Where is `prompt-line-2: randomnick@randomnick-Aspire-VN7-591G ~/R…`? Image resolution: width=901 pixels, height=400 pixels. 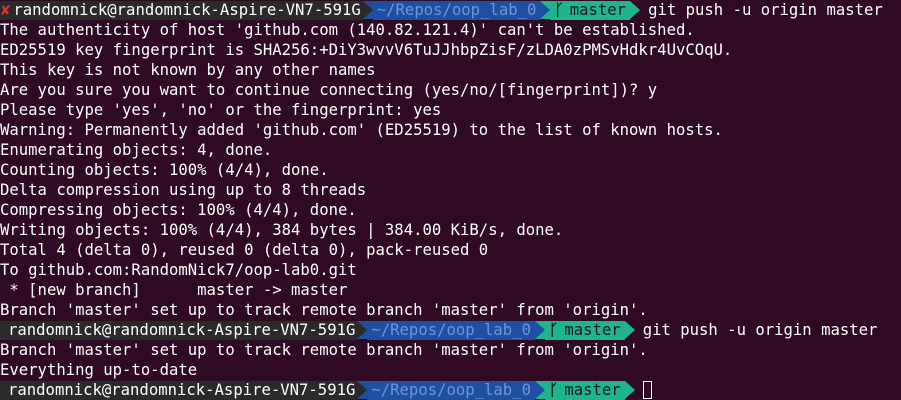
prompt-line-2: randomnick@randomnick-Aspire-VN7-591G ~/R… is located at coordinates (438, 330).